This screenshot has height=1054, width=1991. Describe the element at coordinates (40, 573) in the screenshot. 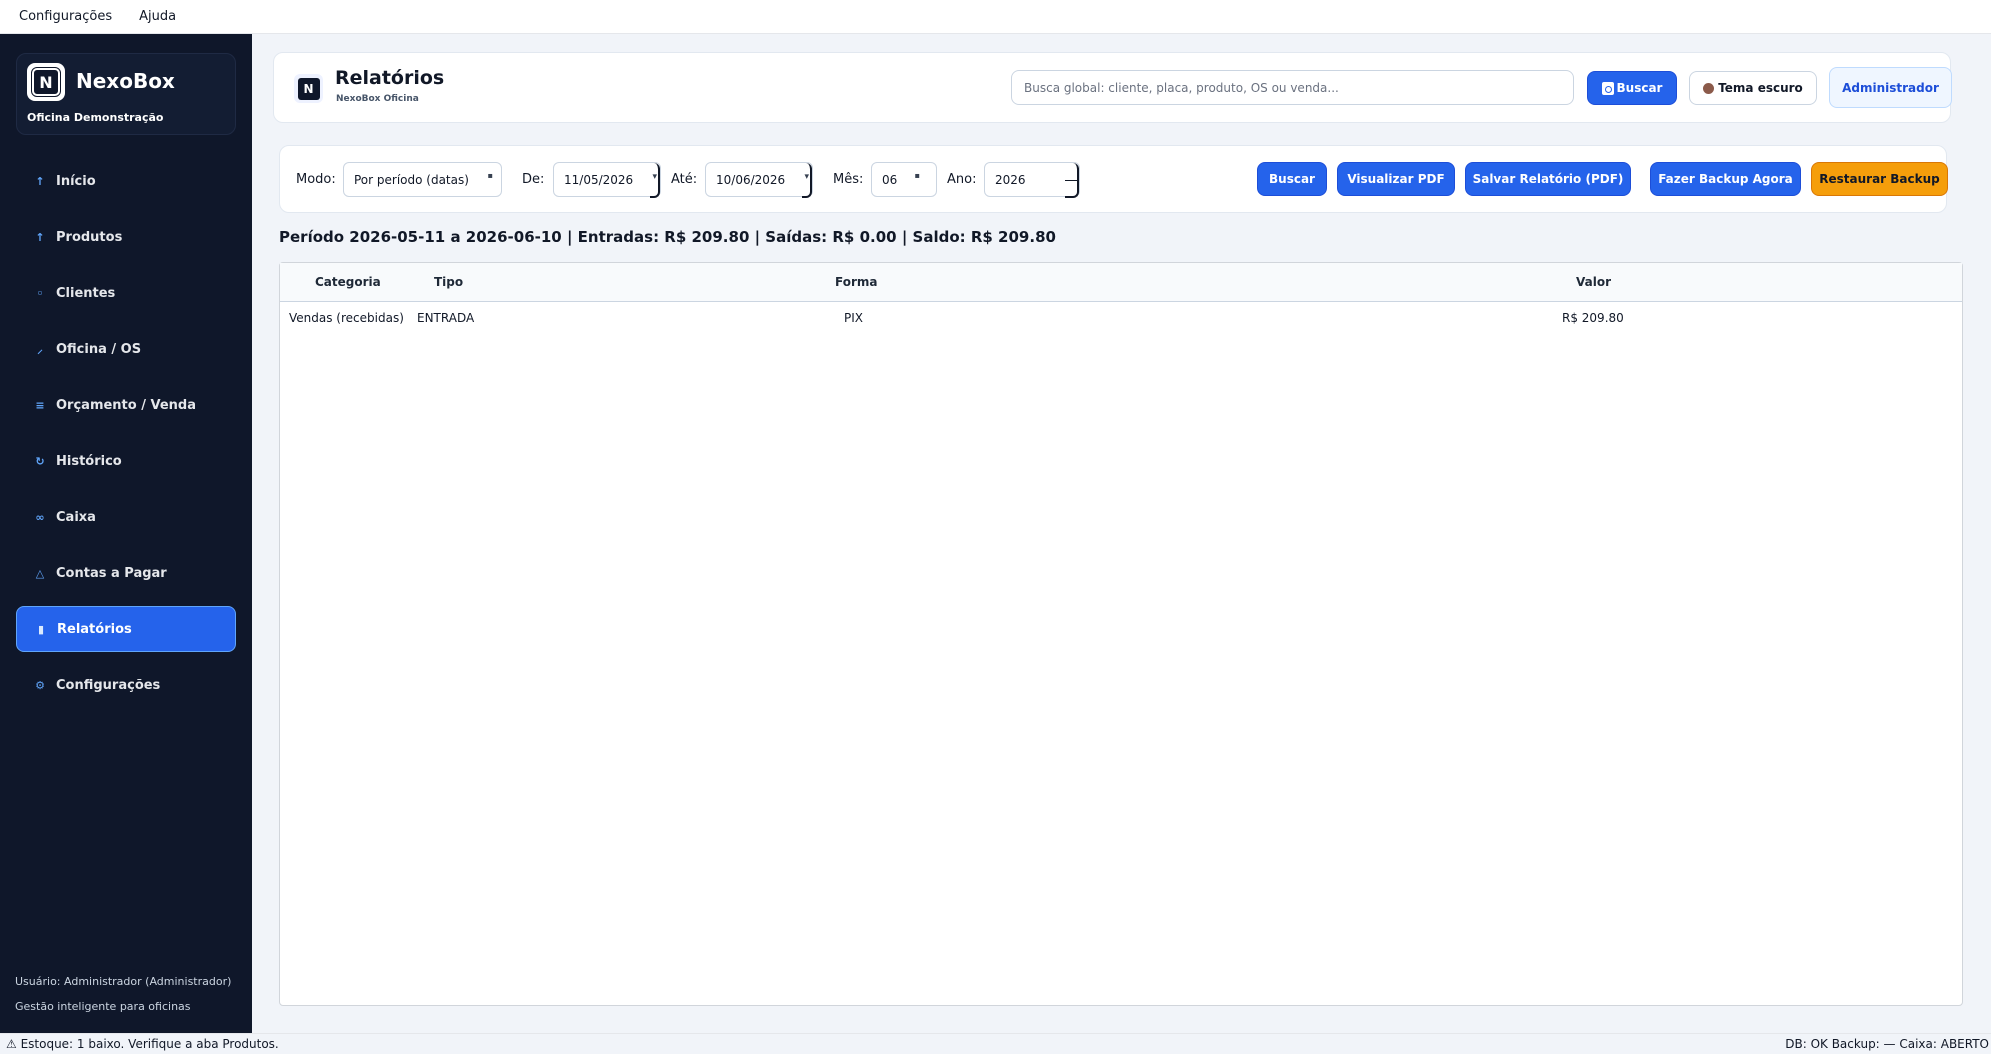

I see `warning-icon: △` at that location.